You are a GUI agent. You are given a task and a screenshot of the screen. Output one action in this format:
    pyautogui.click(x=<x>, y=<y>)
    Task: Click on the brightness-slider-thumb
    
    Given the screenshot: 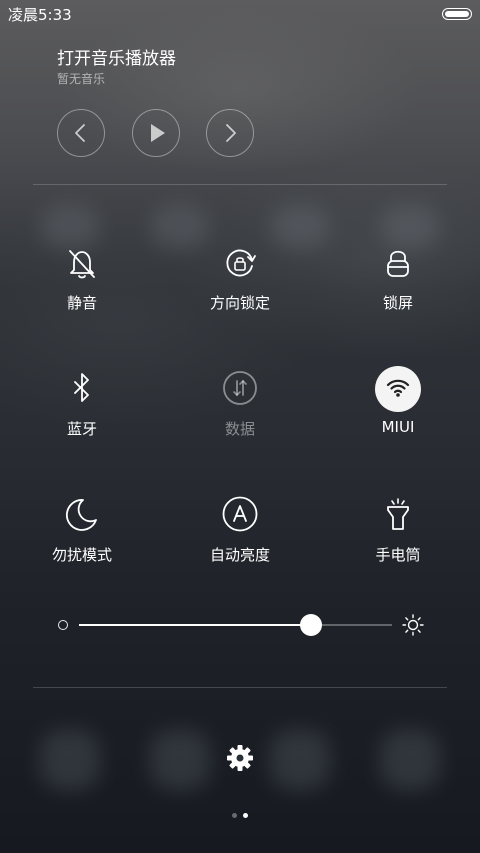 What is the action you would take?
    pyautogui.click(x=311, y=625)
    